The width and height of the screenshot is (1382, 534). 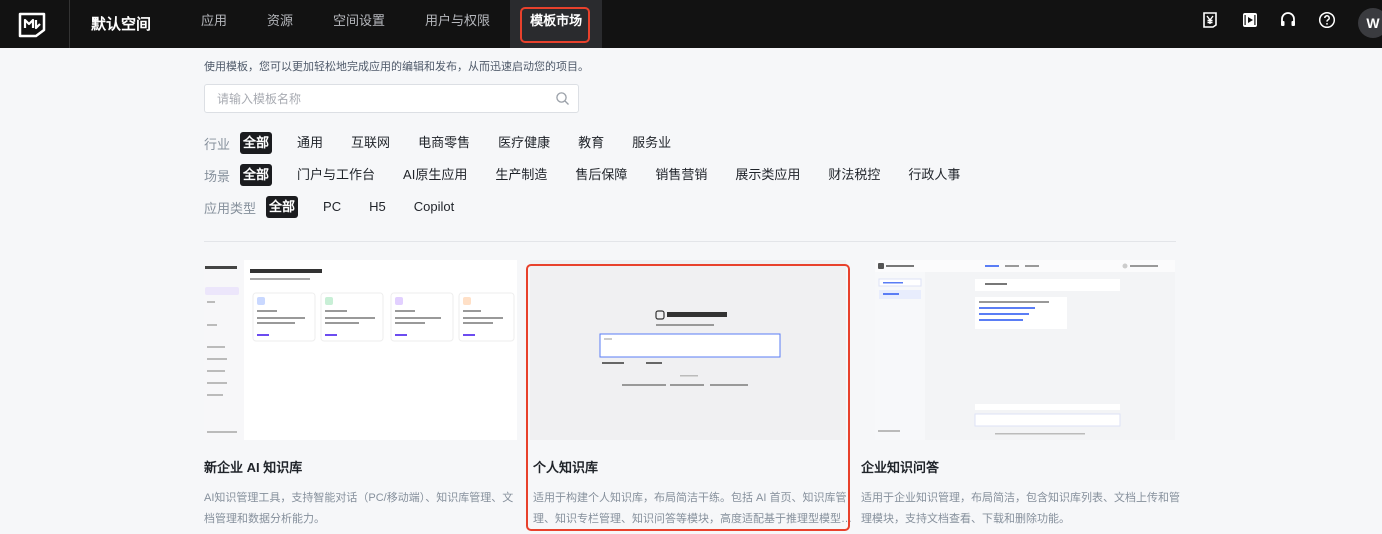 What do you see at coordinates (521, 175) in the screenshot?
I see `scene-option-manufacturing: 生产制造` at bounding box center [521, 175].